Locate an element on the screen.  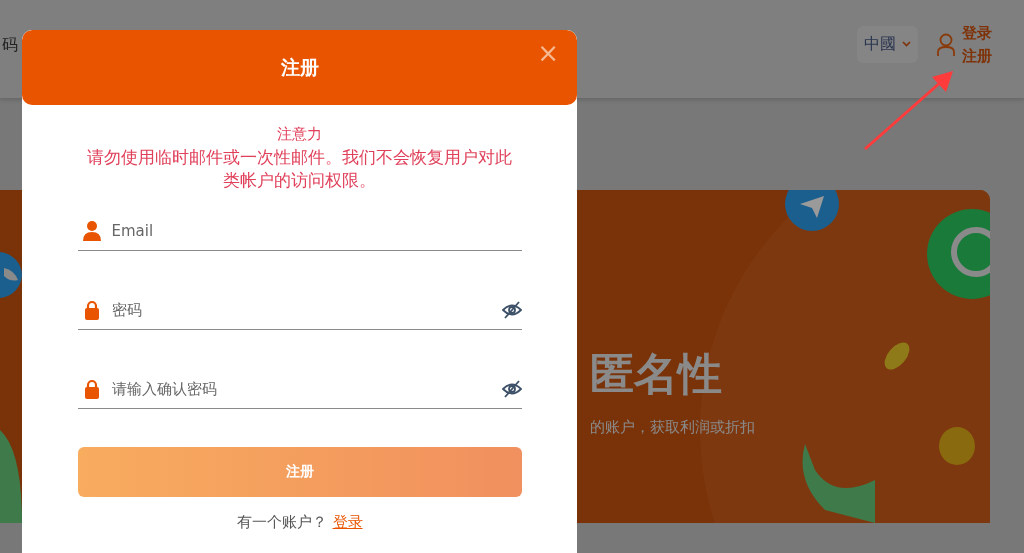
email-field: Email is located at coordinates (316, 231).